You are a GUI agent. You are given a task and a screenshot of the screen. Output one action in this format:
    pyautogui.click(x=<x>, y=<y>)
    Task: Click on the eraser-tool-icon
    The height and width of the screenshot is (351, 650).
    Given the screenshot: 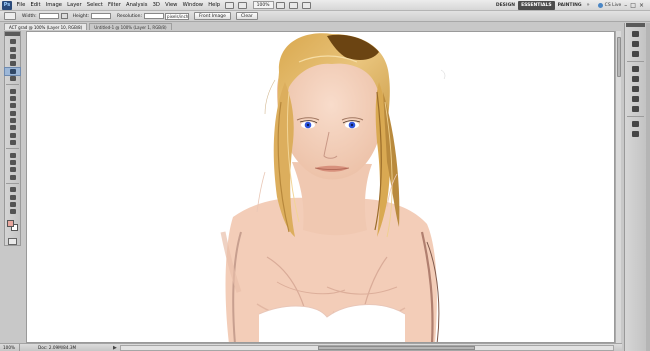 What is the action you would take?
    pyautogui.click(x=12, y=120)
    